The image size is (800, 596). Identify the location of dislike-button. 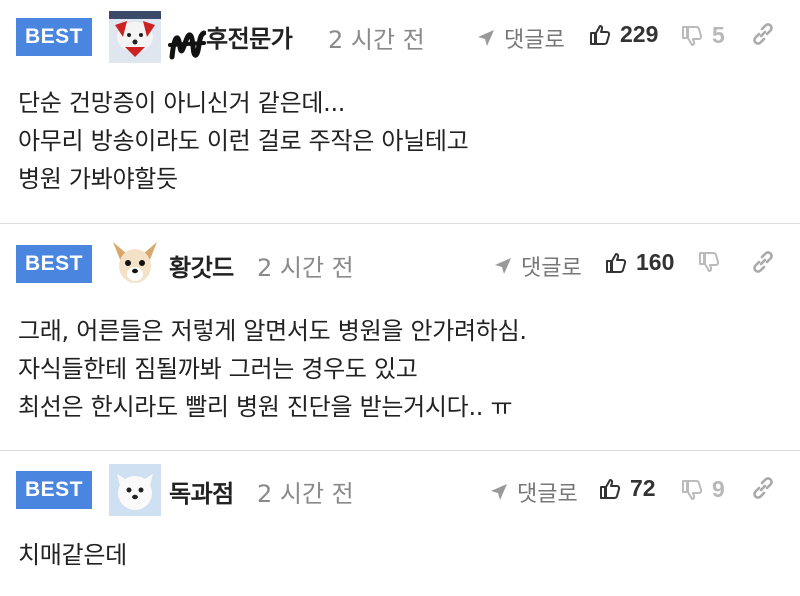
(713, 262).